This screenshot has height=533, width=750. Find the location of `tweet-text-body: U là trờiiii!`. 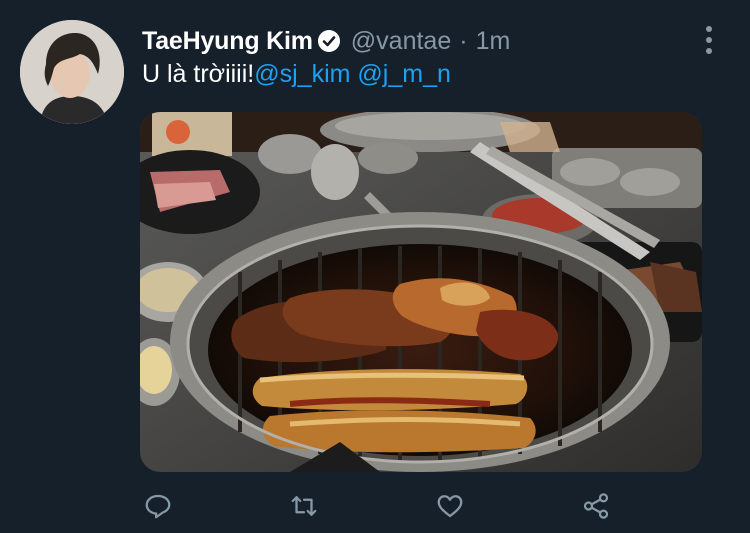

tweet-text-body: U là trờiiii! is located at coordinates (198, 74).